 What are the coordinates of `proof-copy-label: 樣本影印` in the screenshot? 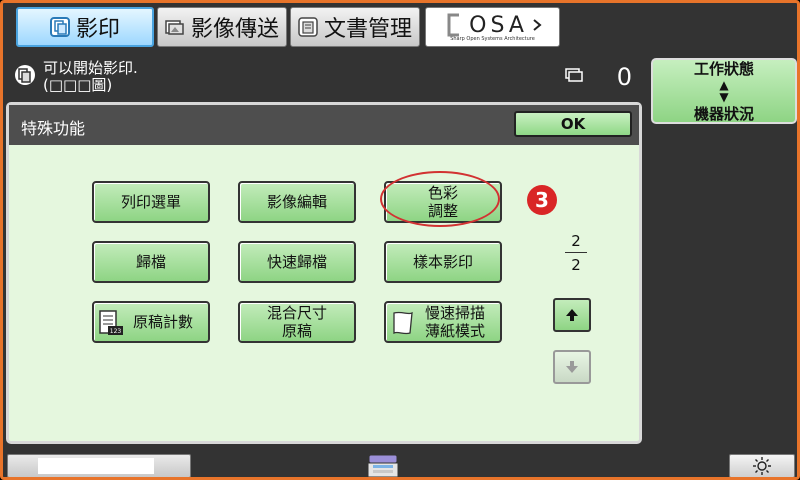 It's located at (442, 262).